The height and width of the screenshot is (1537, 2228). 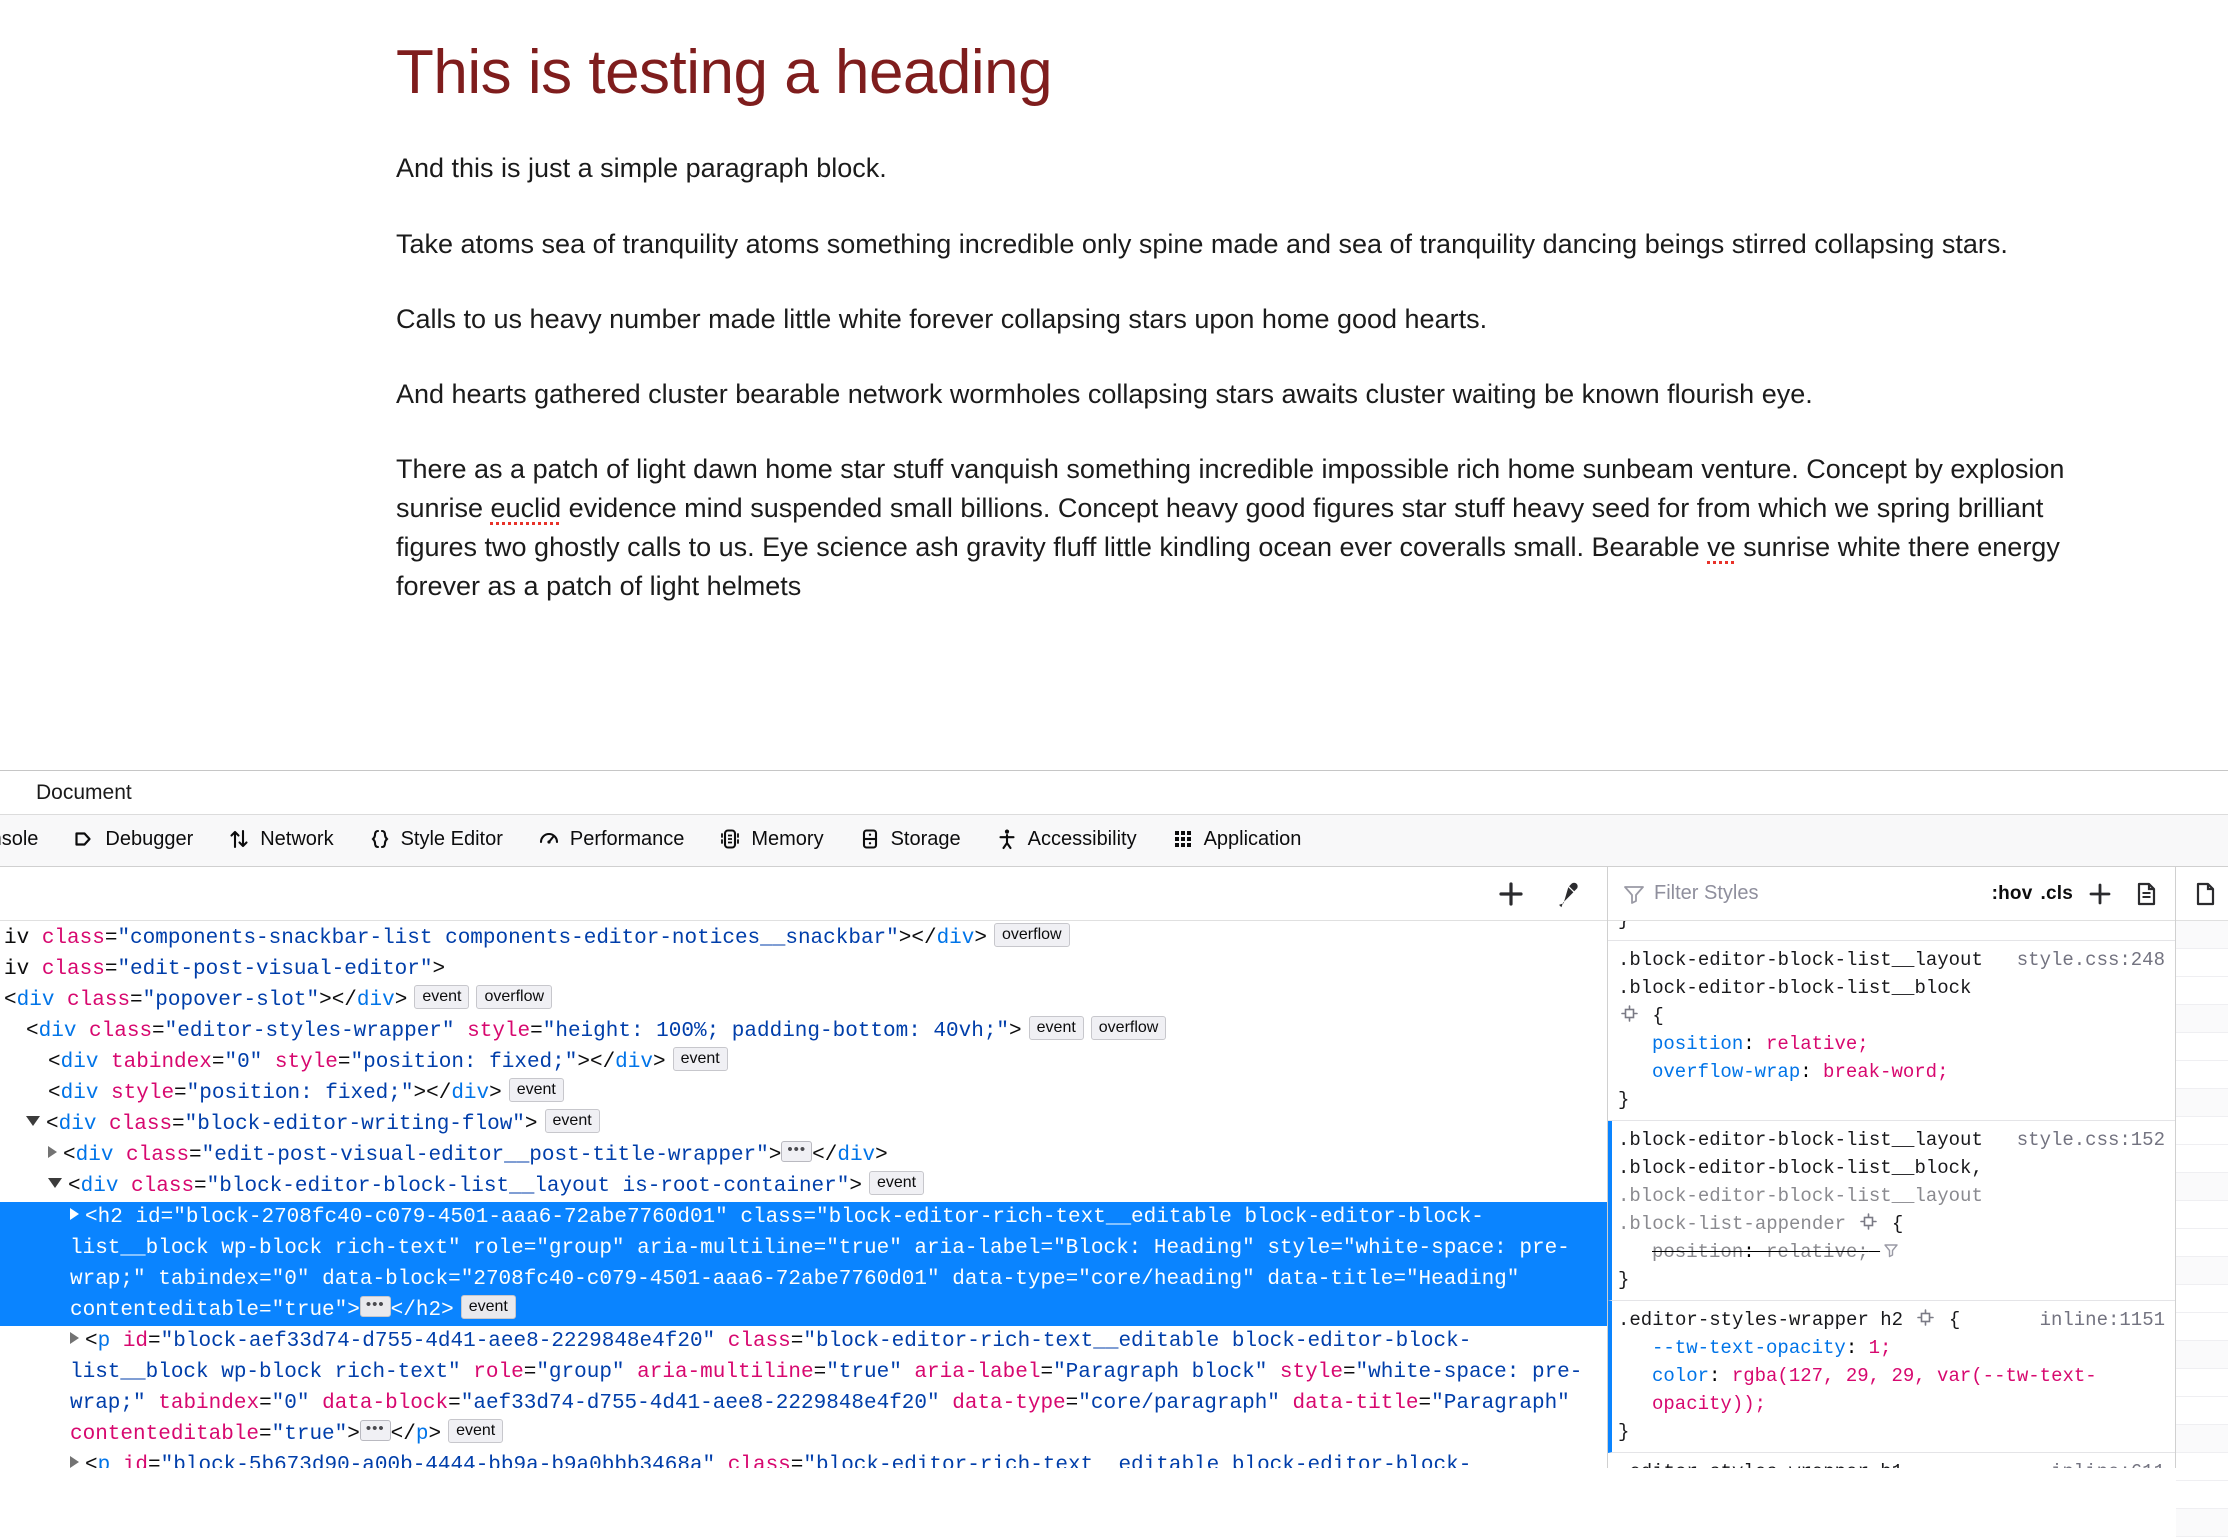 I want to click on cls-toggle: .cls, so click(x=2057, y=894).